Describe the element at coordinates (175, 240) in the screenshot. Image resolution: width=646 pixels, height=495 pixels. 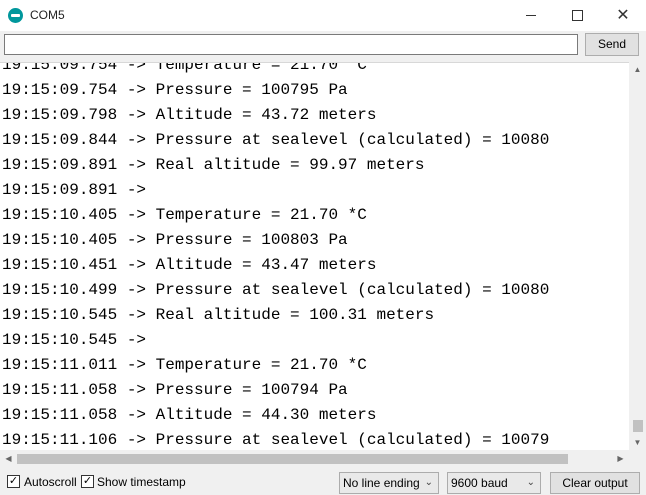
I see `console-line: 19:15:10.405 -> Pressure = 100803 Pa` at that location.